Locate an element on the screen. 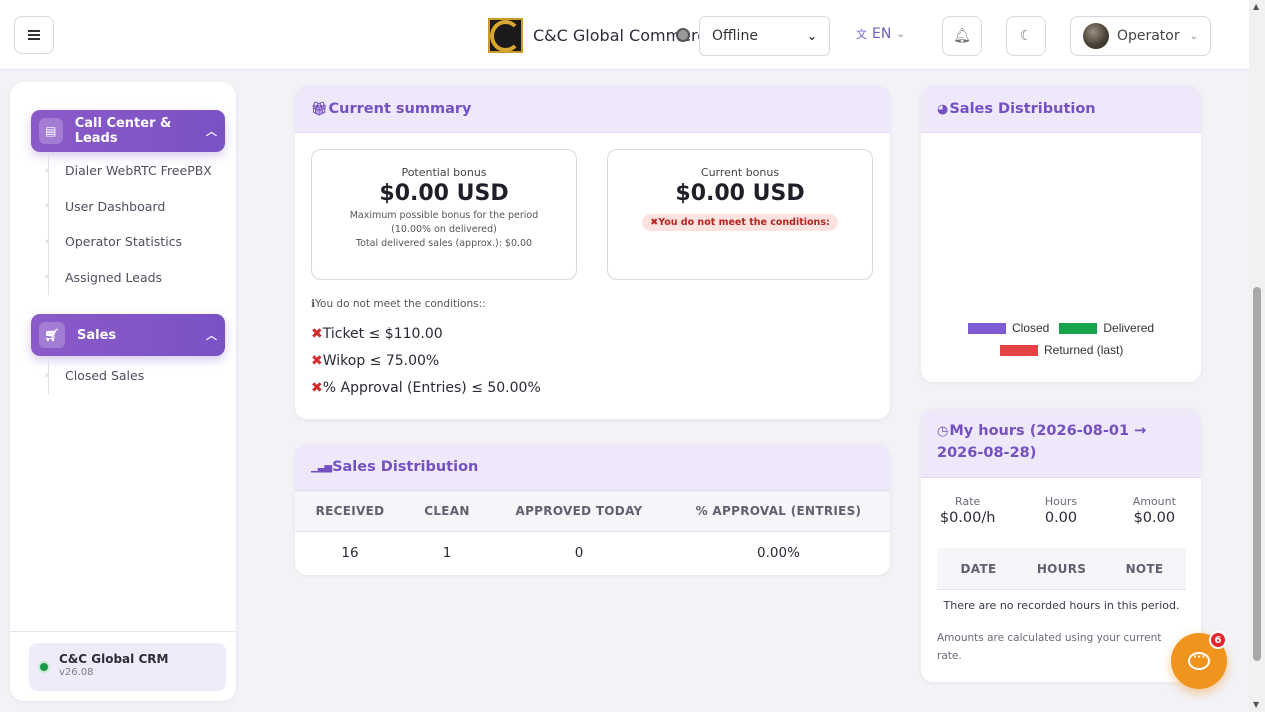 This screenshot has width=1265, height=712. stat-label: Amount is located at coordinates (1154, 501).